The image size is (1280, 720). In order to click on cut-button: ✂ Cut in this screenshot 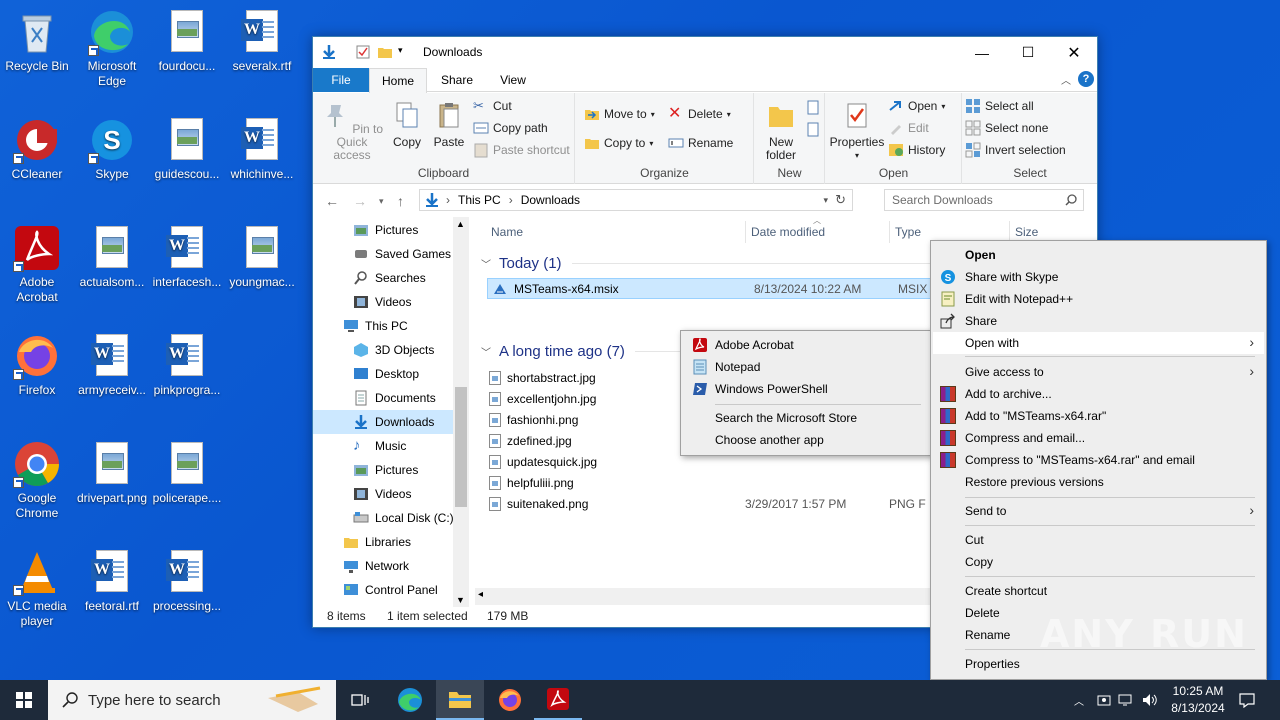, I will do `click(492, 106)`.